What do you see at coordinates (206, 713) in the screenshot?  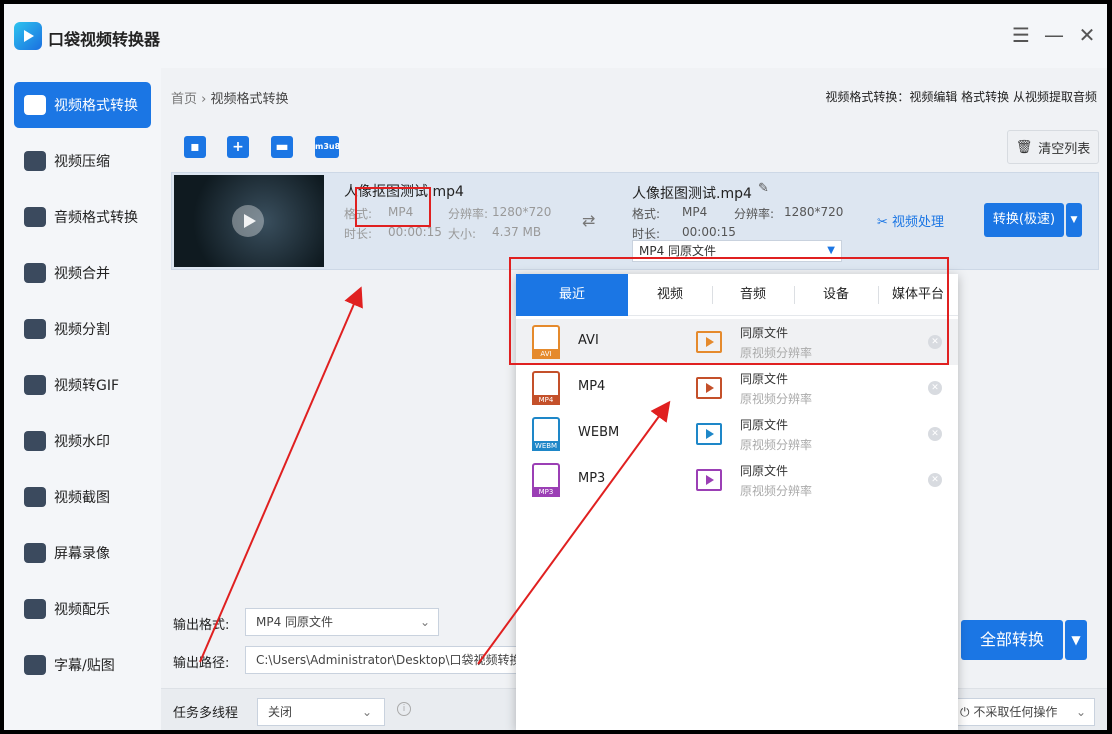 I see `thread-label: 任务多线程` at bounding box center [206, 713].